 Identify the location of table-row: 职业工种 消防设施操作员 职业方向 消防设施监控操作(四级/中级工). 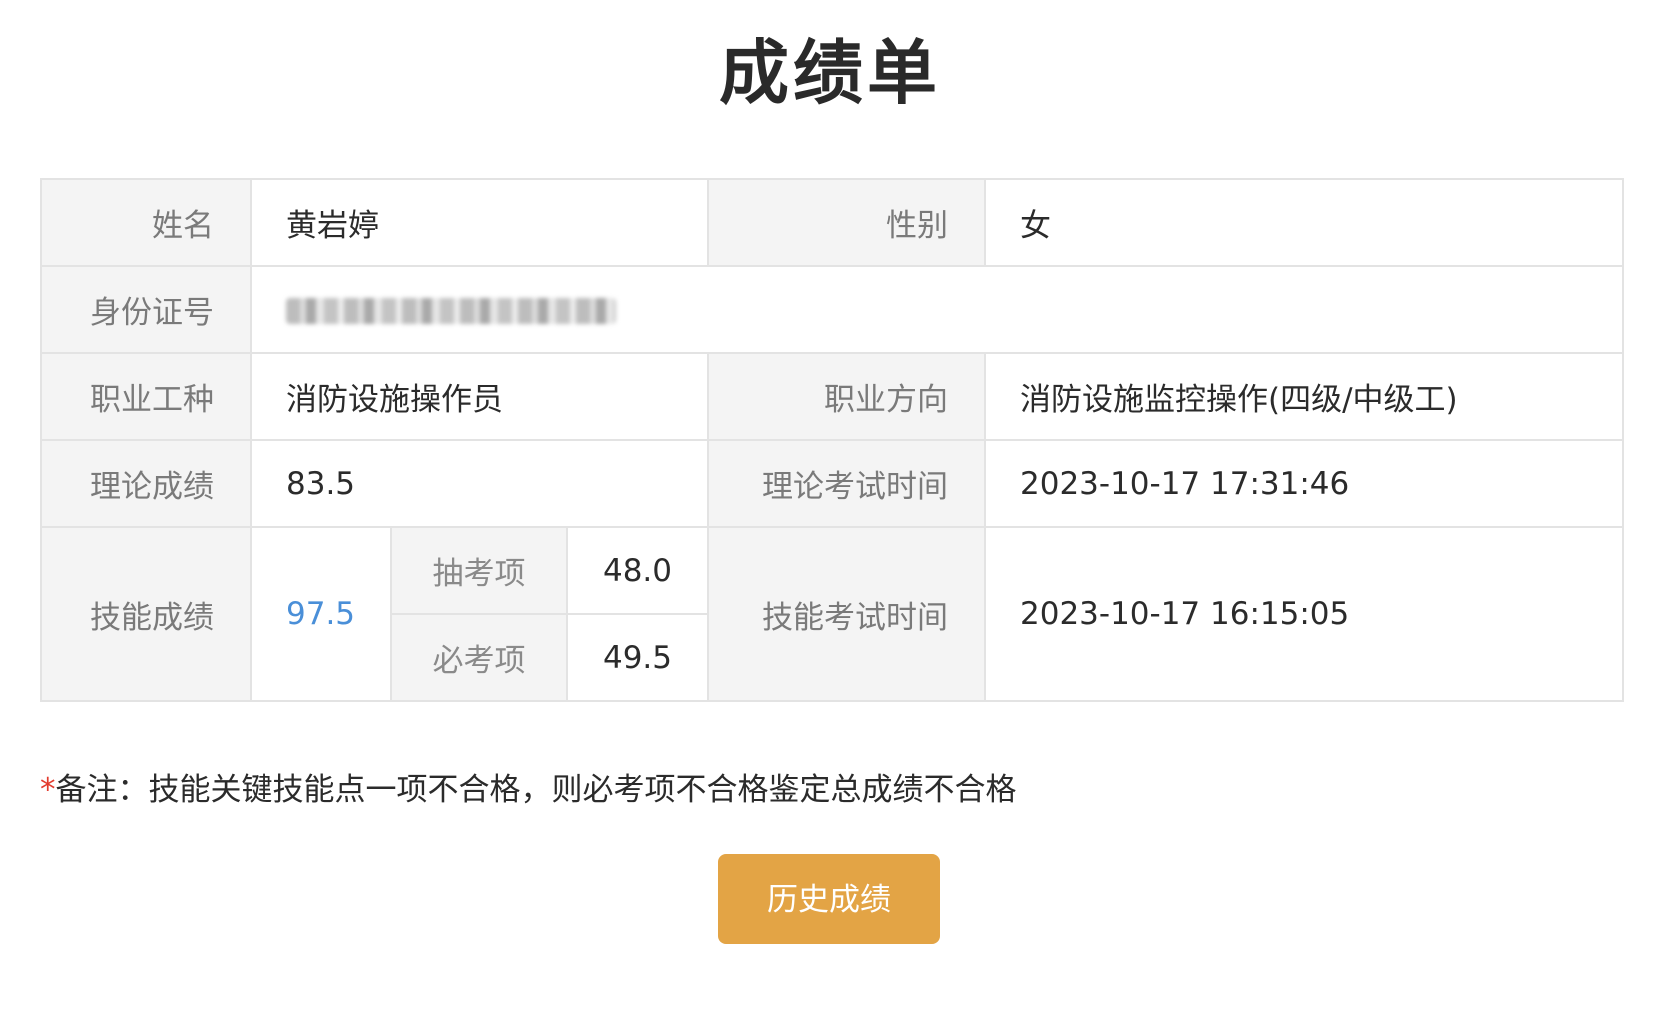
(832, 396).